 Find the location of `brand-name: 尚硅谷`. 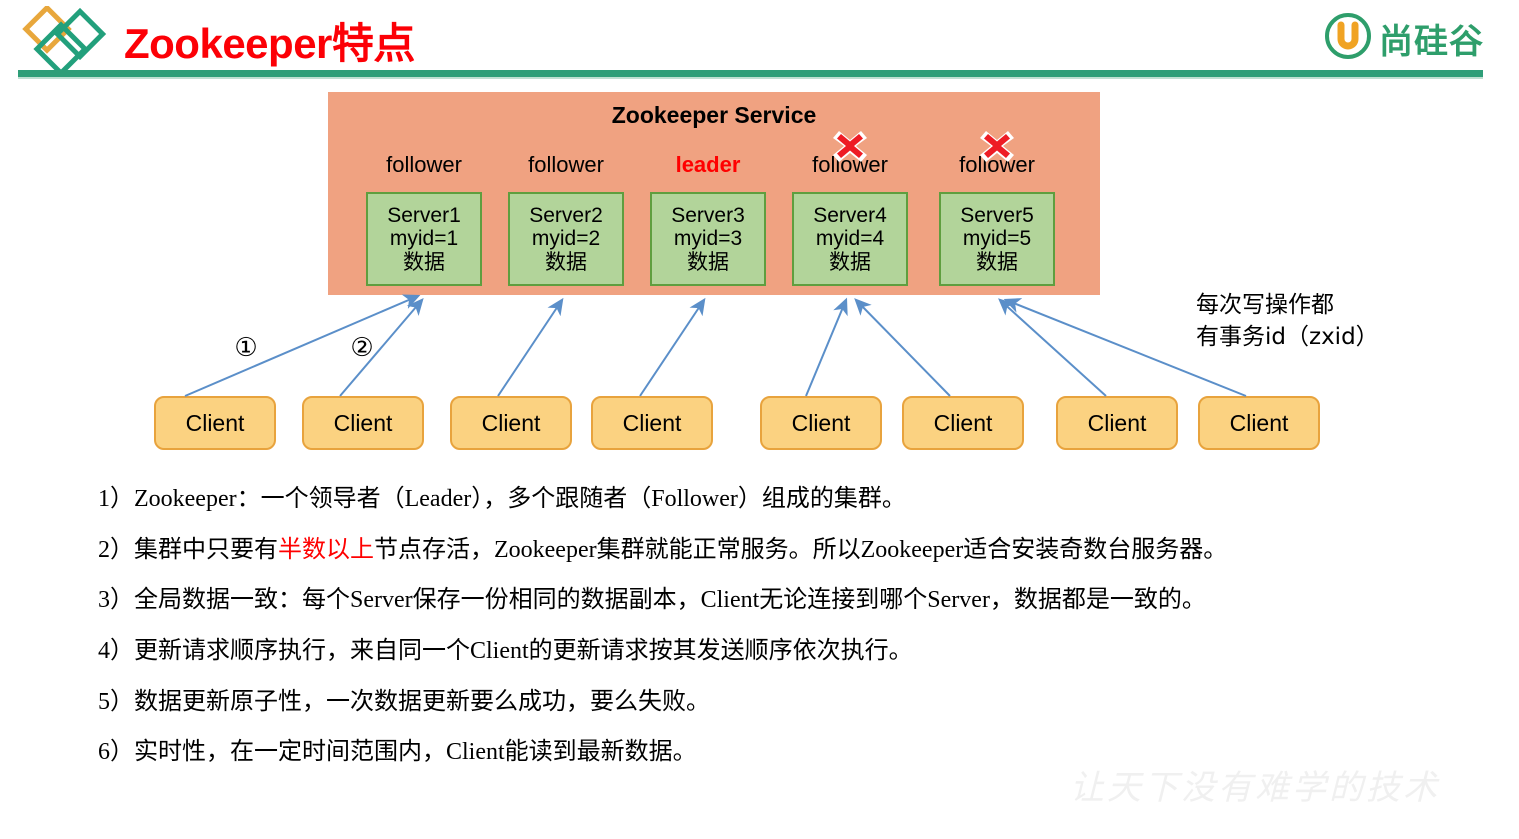

brand-name: 尚硅谷 is located at coordinates (1431, 41).